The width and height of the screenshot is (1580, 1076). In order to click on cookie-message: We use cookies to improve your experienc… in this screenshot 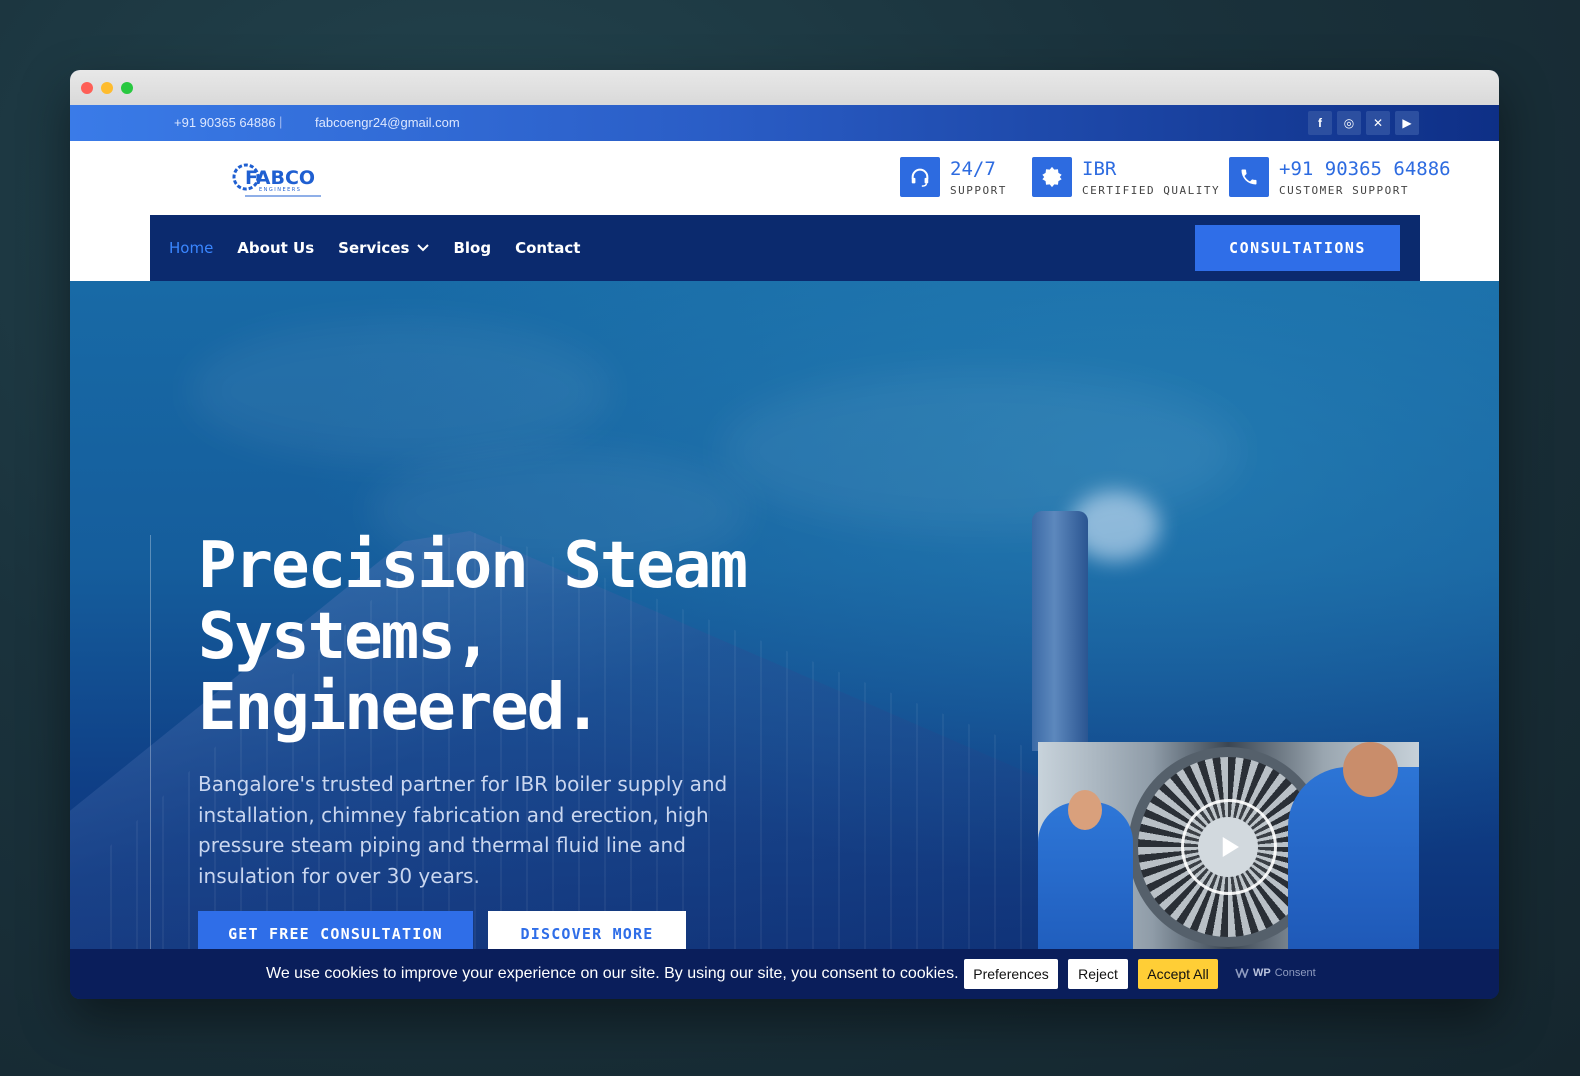, I will do `click(612, 973)`.